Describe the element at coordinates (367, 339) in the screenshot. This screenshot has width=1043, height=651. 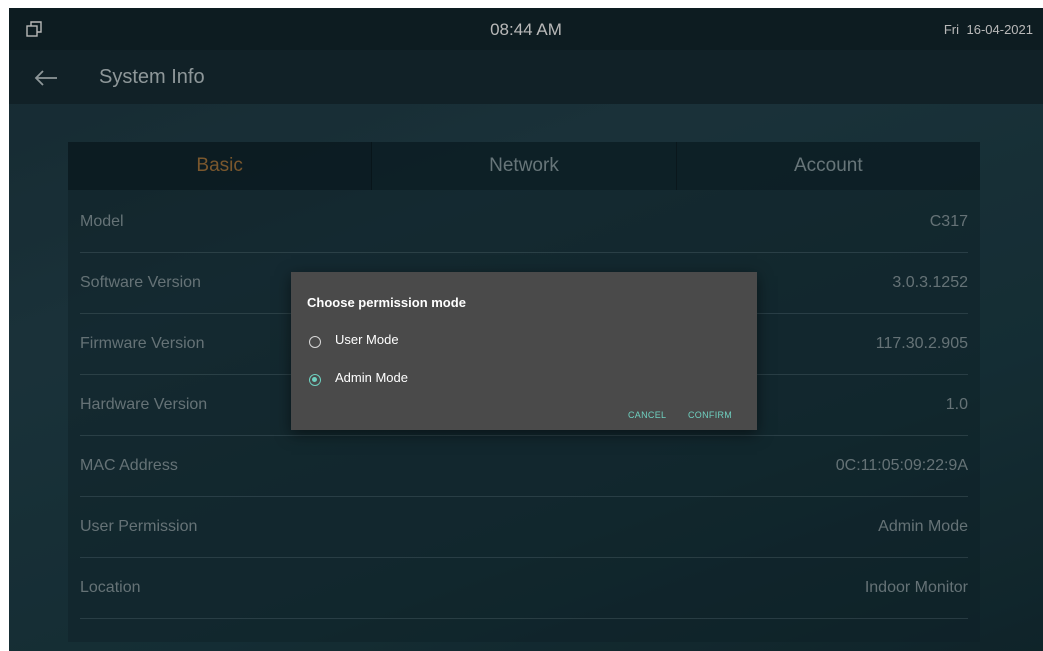
I see `radio-label: User Mode` at that location.